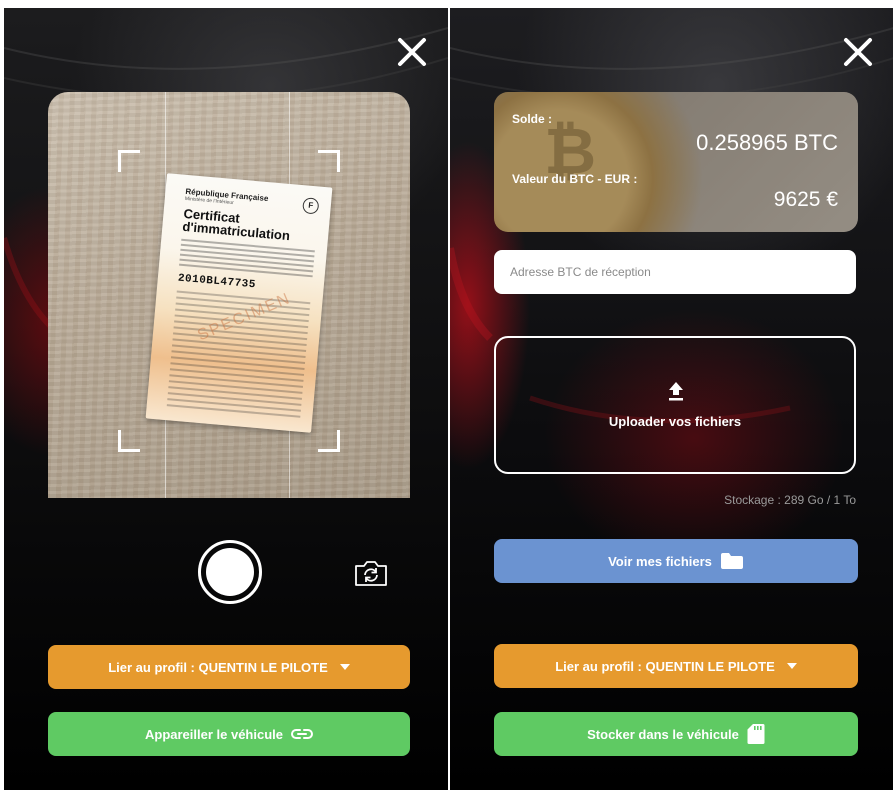 The height and width of the screenshot is (800, 893). I want to click on shutter-icon, so click(230, 572).